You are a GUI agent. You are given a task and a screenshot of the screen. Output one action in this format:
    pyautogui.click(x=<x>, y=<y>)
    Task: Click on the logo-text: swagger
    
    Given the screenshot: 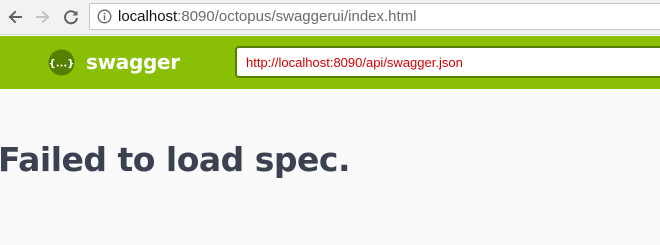 What is the action you would take?
    pyautogui.click(x=133, y=62)
    